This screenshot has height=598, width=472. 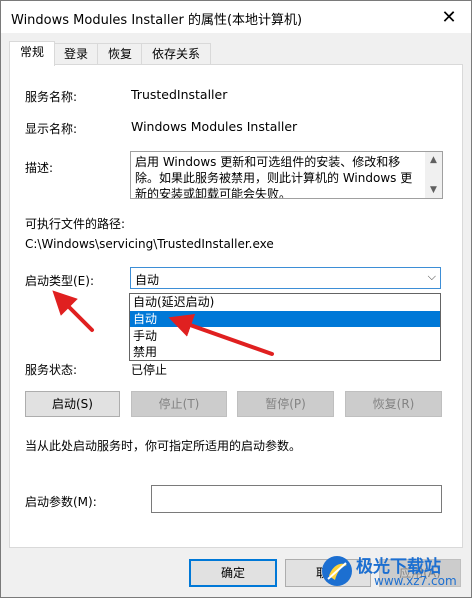 What do you see at coordinates (415, 581) in the screenshot?
I see `watermark-url: www.xz7.com` at bounding box center [415, 581].